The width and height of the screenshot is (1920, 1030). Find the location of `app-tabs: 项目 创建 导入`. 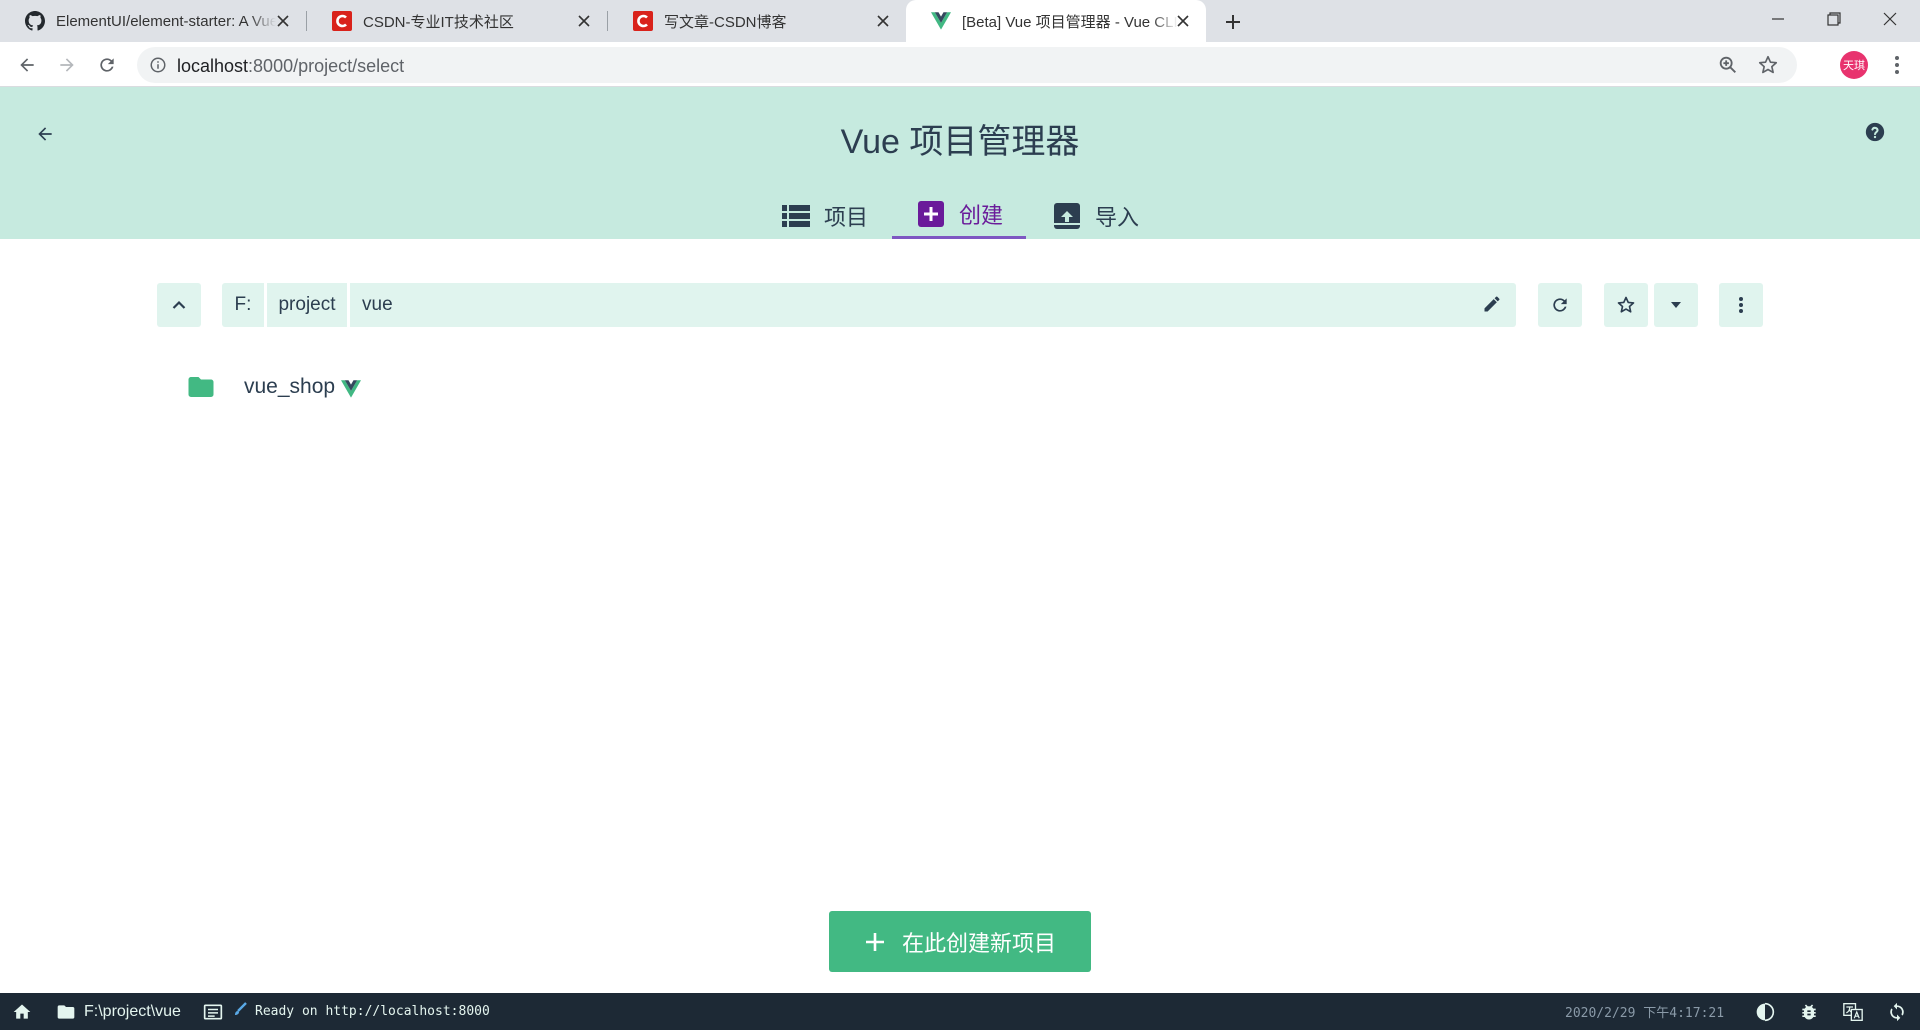

app-tabs: 项目 创建 导入 is located at coordinates (960, 215).